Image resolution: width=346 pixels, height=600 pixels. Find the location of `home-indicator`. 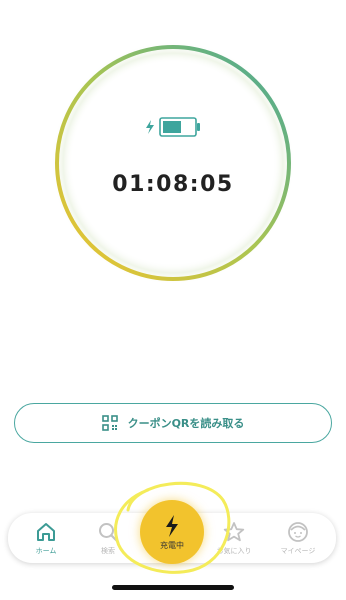

home-indicator is located at coordinates (173, 587).